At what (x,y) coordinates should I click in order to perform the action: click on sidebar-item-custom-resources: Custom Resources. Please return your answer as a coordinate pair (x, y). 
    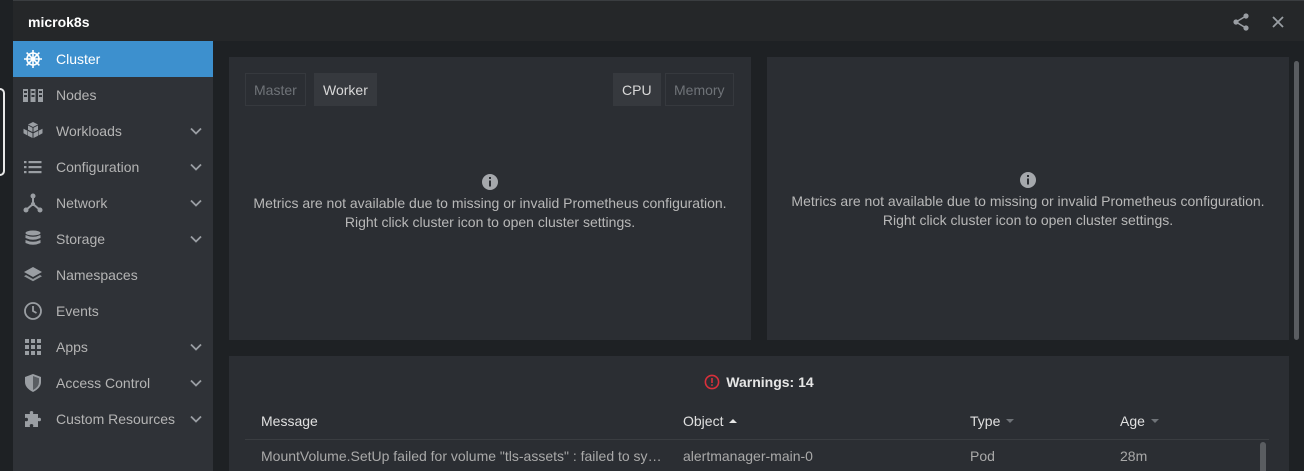
    Looking at the image, I should click on (113, 419).